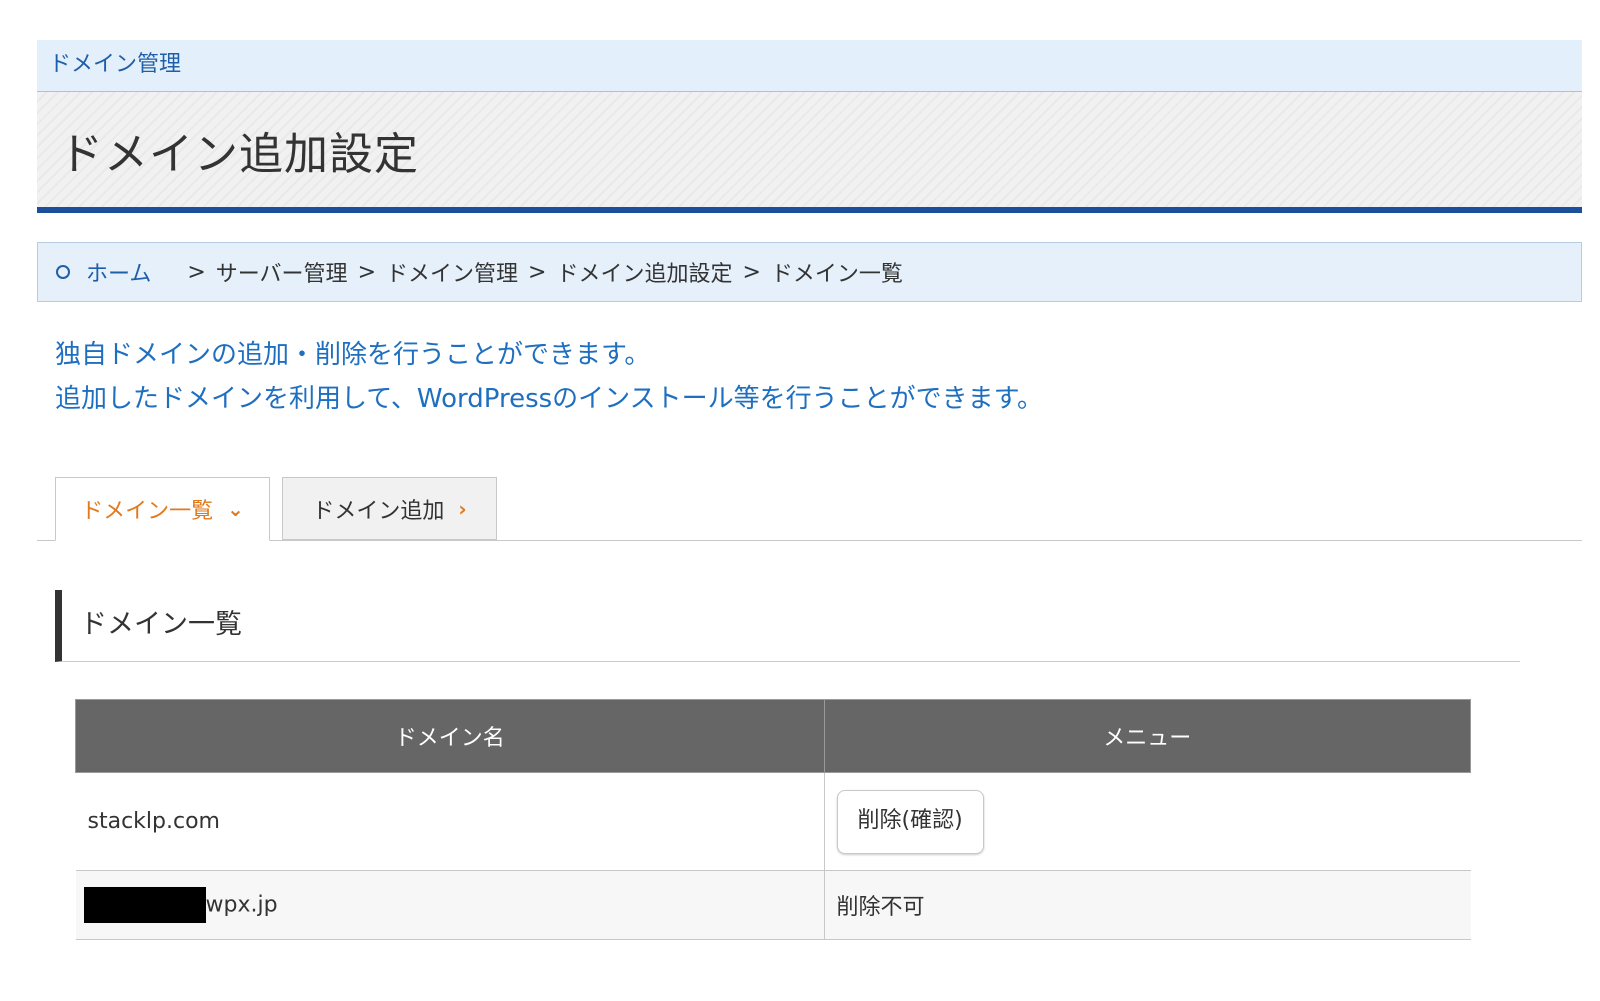 This screenshot has height=1001, width=1600. What do you see at coordinates (809, 152) in the screenshot?
I see `title-band: ドメイン追加設定` at bounding box center [809, 152].